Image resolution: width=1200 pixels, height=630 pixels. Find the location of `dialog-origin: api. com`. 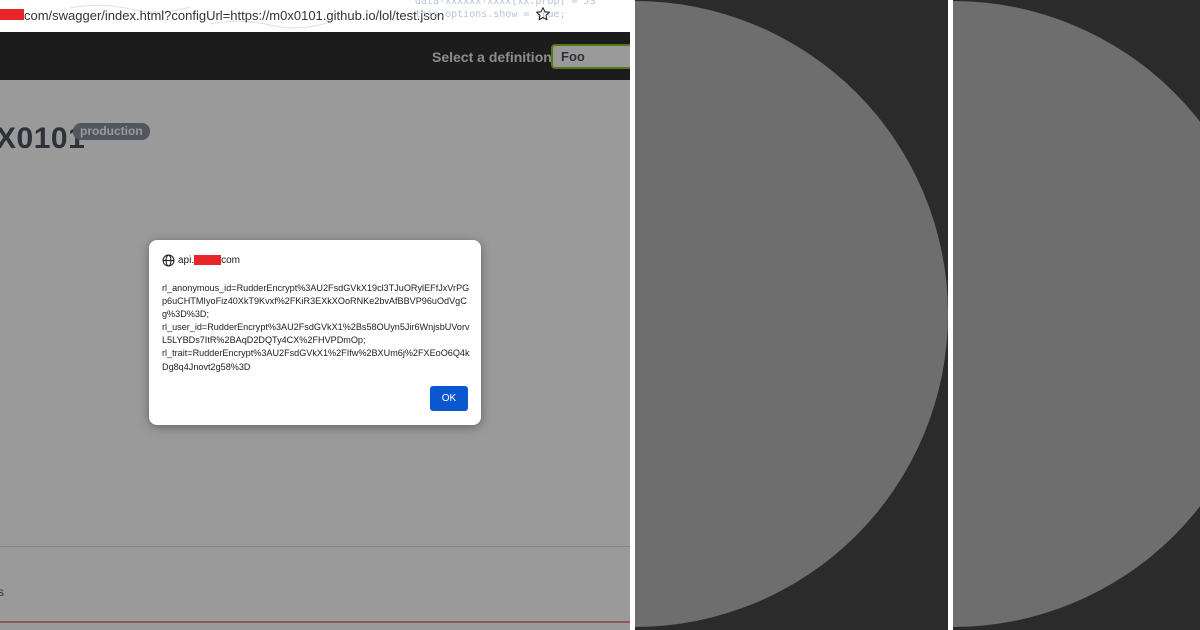

dialog-origin: api. com is located at coordinates (201, 260).